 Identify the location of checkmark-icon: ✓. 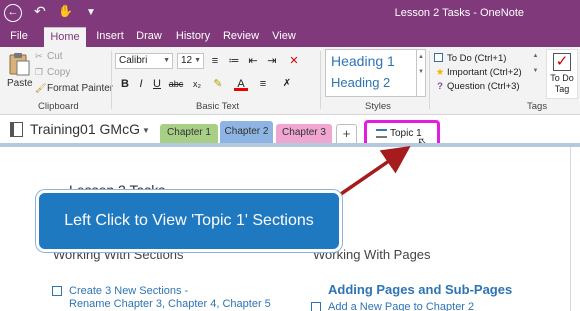
(562, 62).